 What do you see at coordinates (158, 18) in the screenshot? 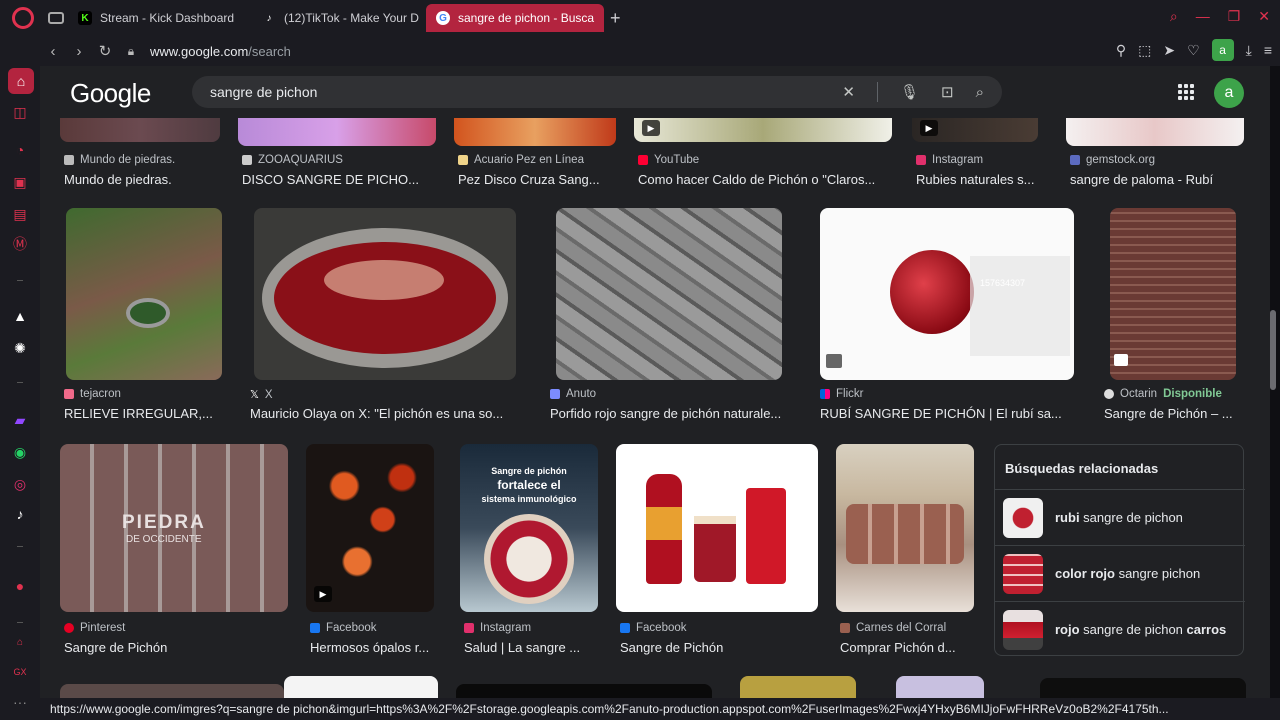
I see `tab-kick: K Stream - Kick Dashboard` at bounding box center [158, 18].